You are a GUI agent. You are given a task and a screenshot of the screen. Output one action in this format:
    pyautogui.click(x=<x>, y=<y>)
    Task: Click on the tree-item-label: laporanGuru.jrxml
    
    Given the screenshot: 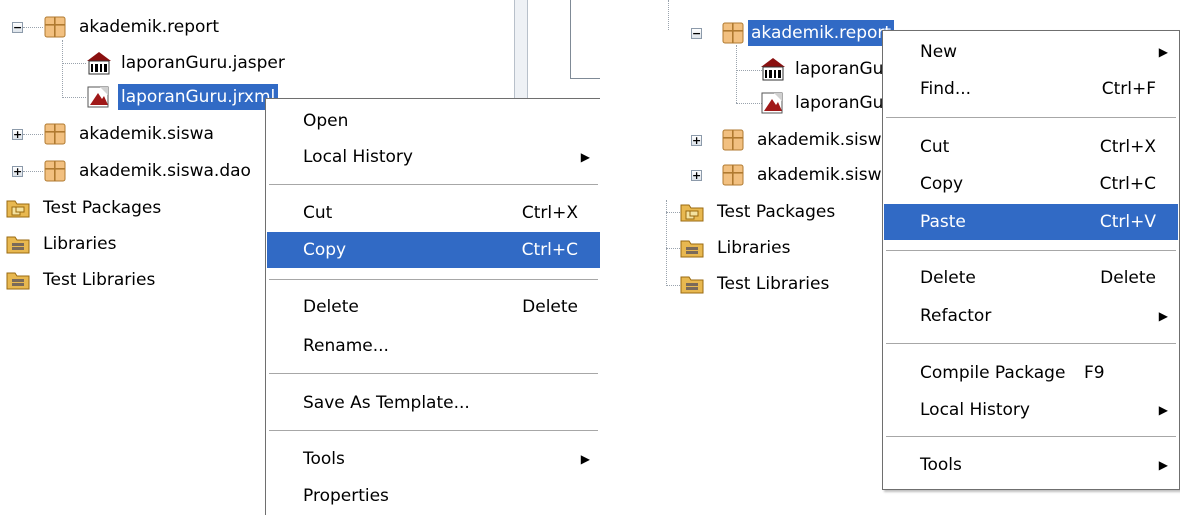 What is the action you would take?
    pyautogui.click(x=198, y=97)
    